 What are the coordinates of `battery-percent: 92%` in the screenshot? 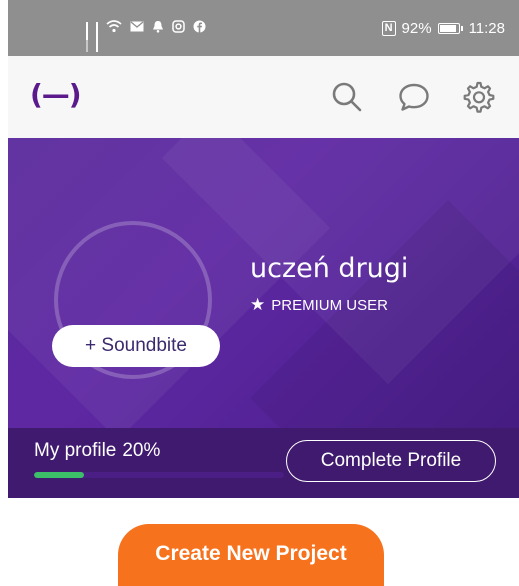 It's located at (416, 28).